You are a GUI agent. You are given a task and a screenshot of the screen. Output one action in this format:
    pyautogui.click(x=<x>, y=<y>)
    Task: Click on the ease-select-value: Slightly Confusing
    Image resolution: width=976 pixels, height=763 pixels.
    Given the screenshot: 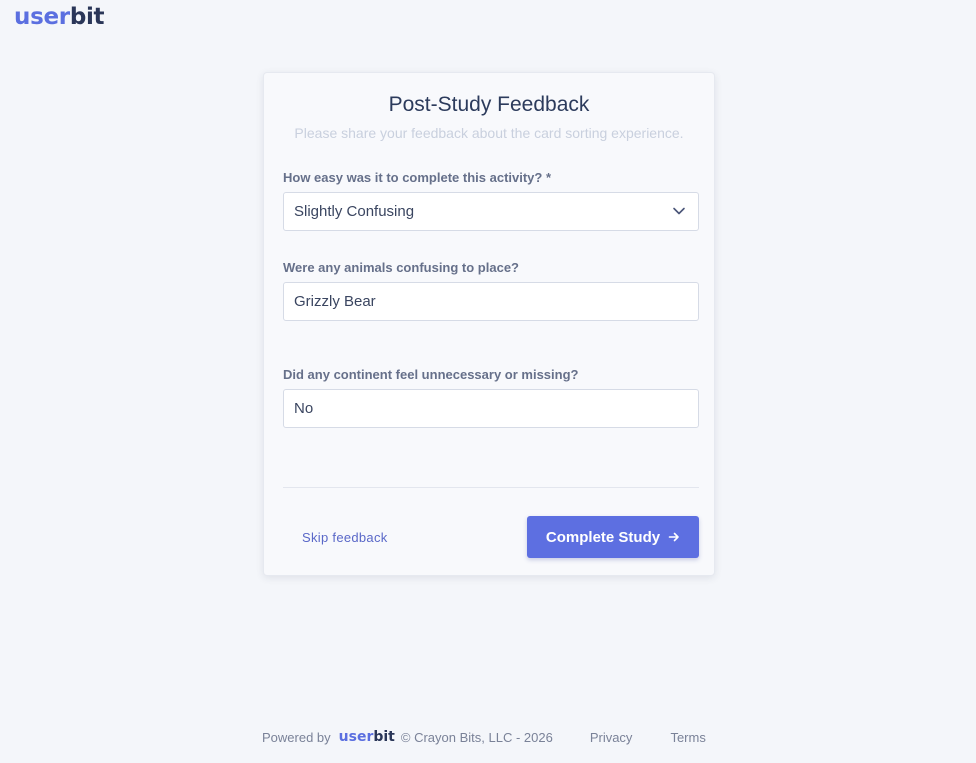 What is the action you would take?
    pyautogui.click(x=354, y=211)
    